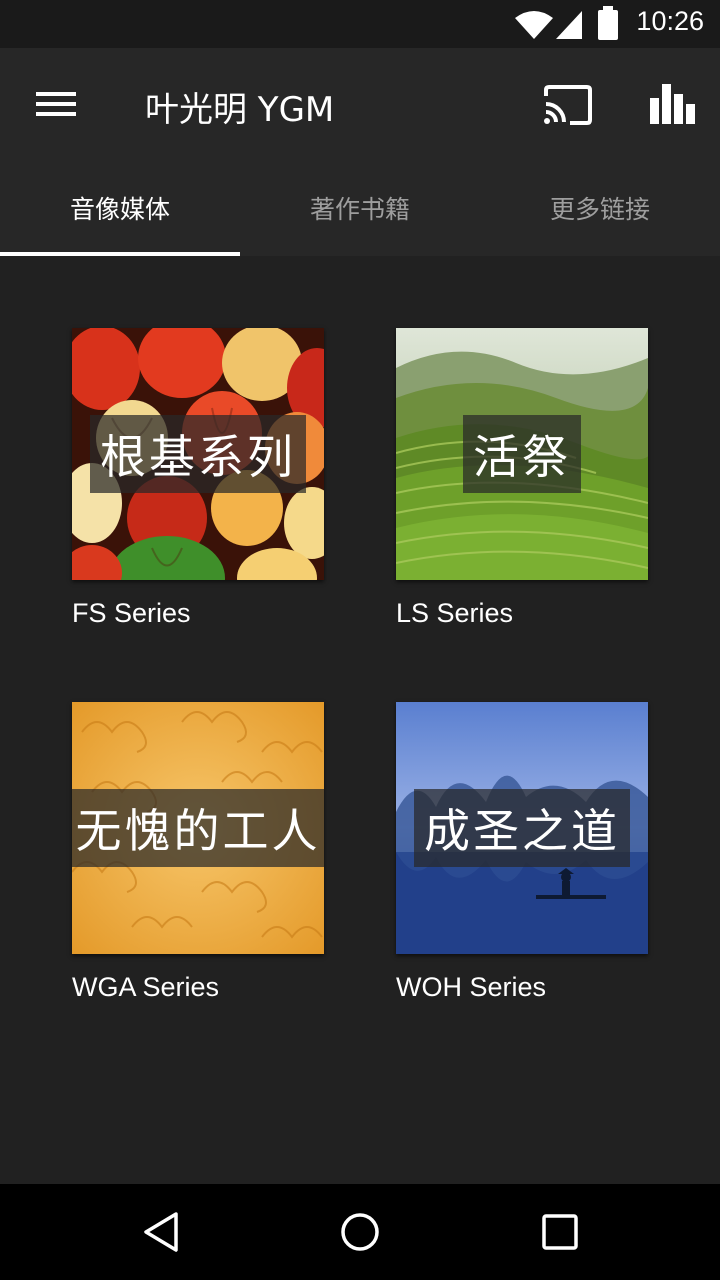 The height and width of the screenshot is (1280, 720). Describe the element at coordinates (240, 110) in the screenshot. I see `app-title: 叶光明 YGM` at that location.